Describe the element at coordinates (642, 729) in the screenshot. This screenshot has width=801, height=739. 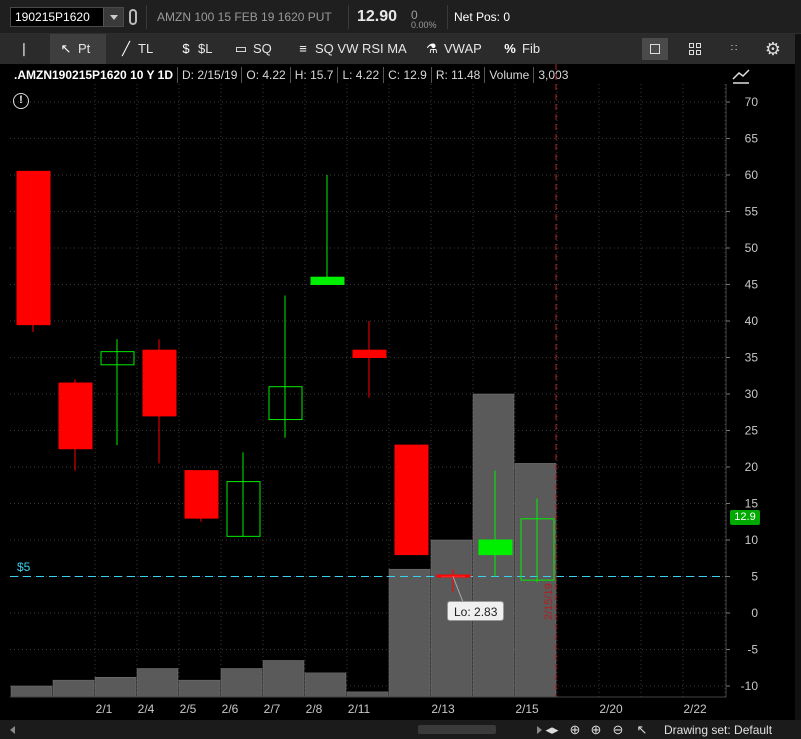
I see `cursor-icon: ↖` at that location.